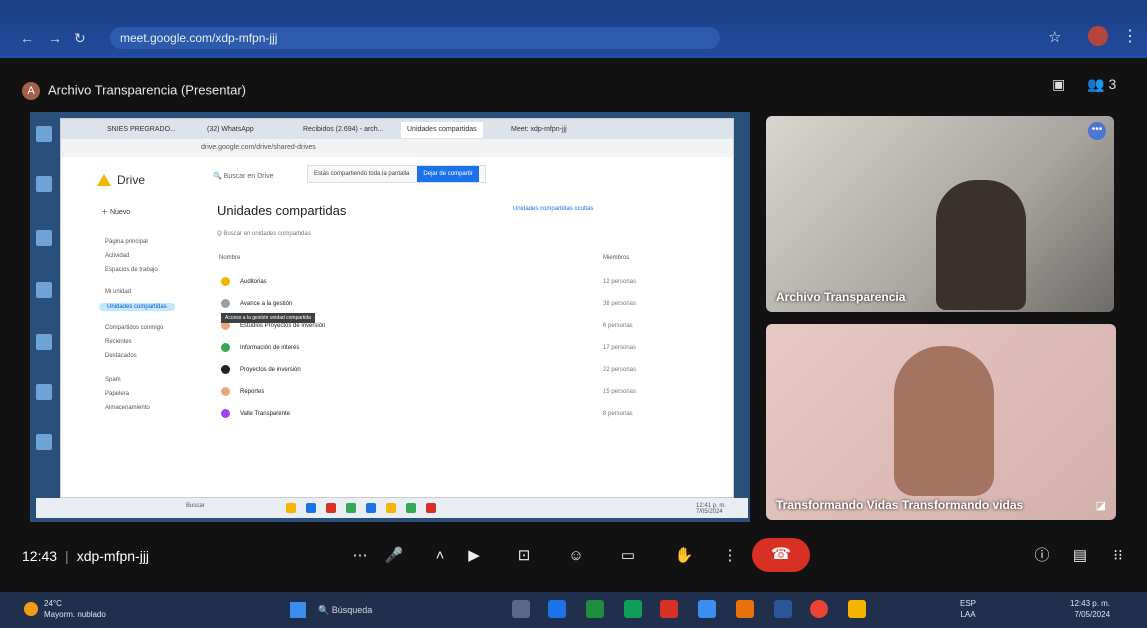  Describe the element at coordinates (1042, 556) in the screenshot. I see `meeting-details-icon: ⓘ` at that location.